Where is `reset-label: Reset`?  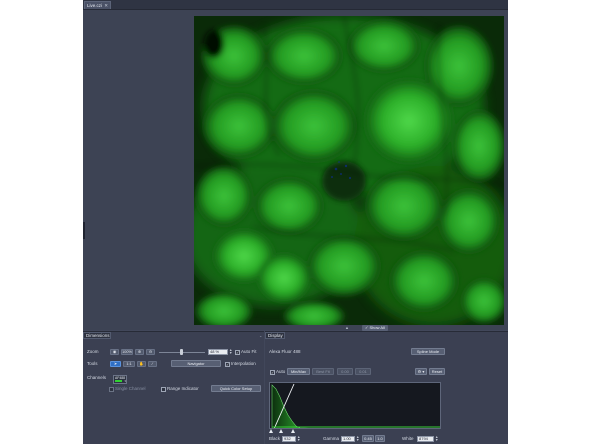
reset-label: Reset is located at coordinates (437, 371).